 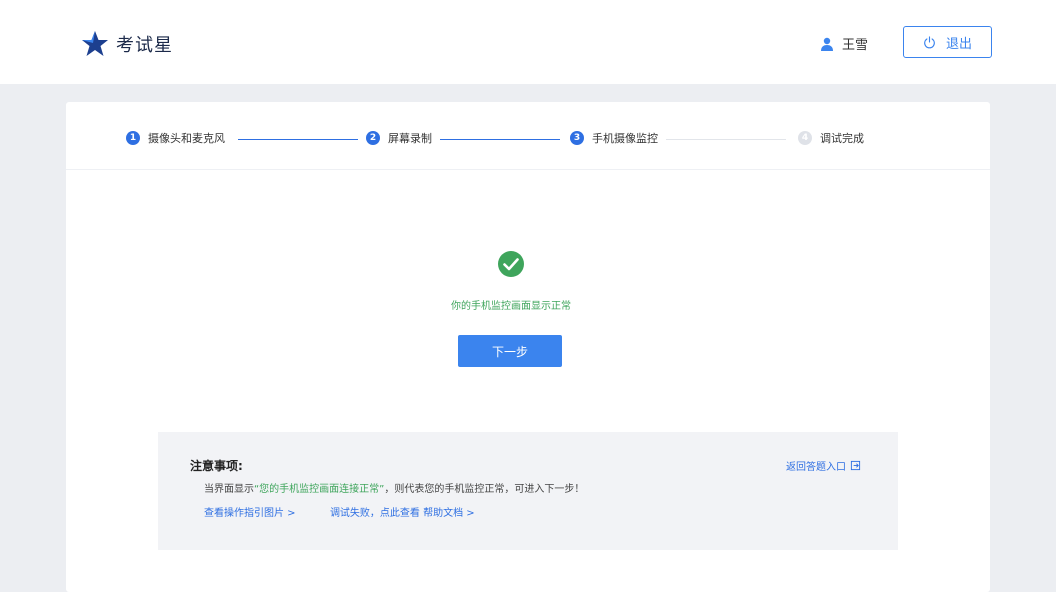 I want to click on check-circle-icon, so click(x=511, y=264).